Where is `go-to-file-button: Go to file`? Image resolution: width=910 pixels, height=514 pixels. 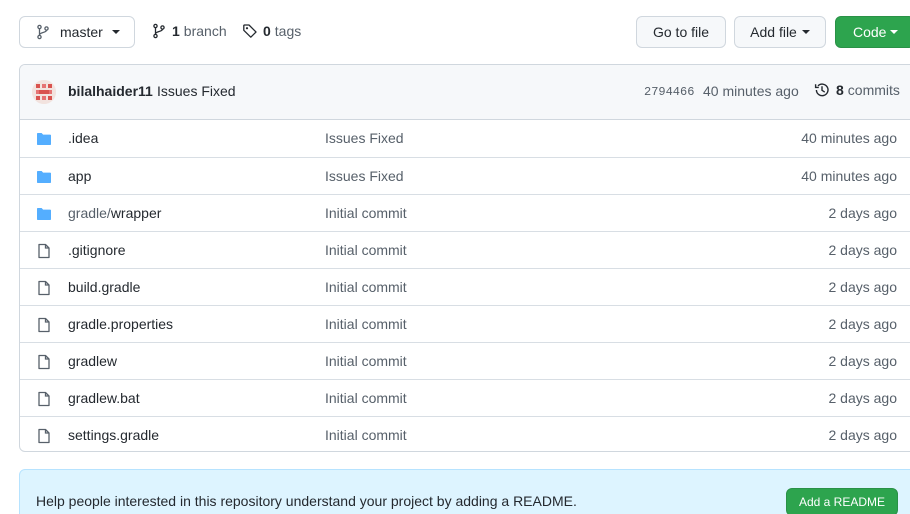
go-to-file-button: Go to file is located at coordinates (681, 32).